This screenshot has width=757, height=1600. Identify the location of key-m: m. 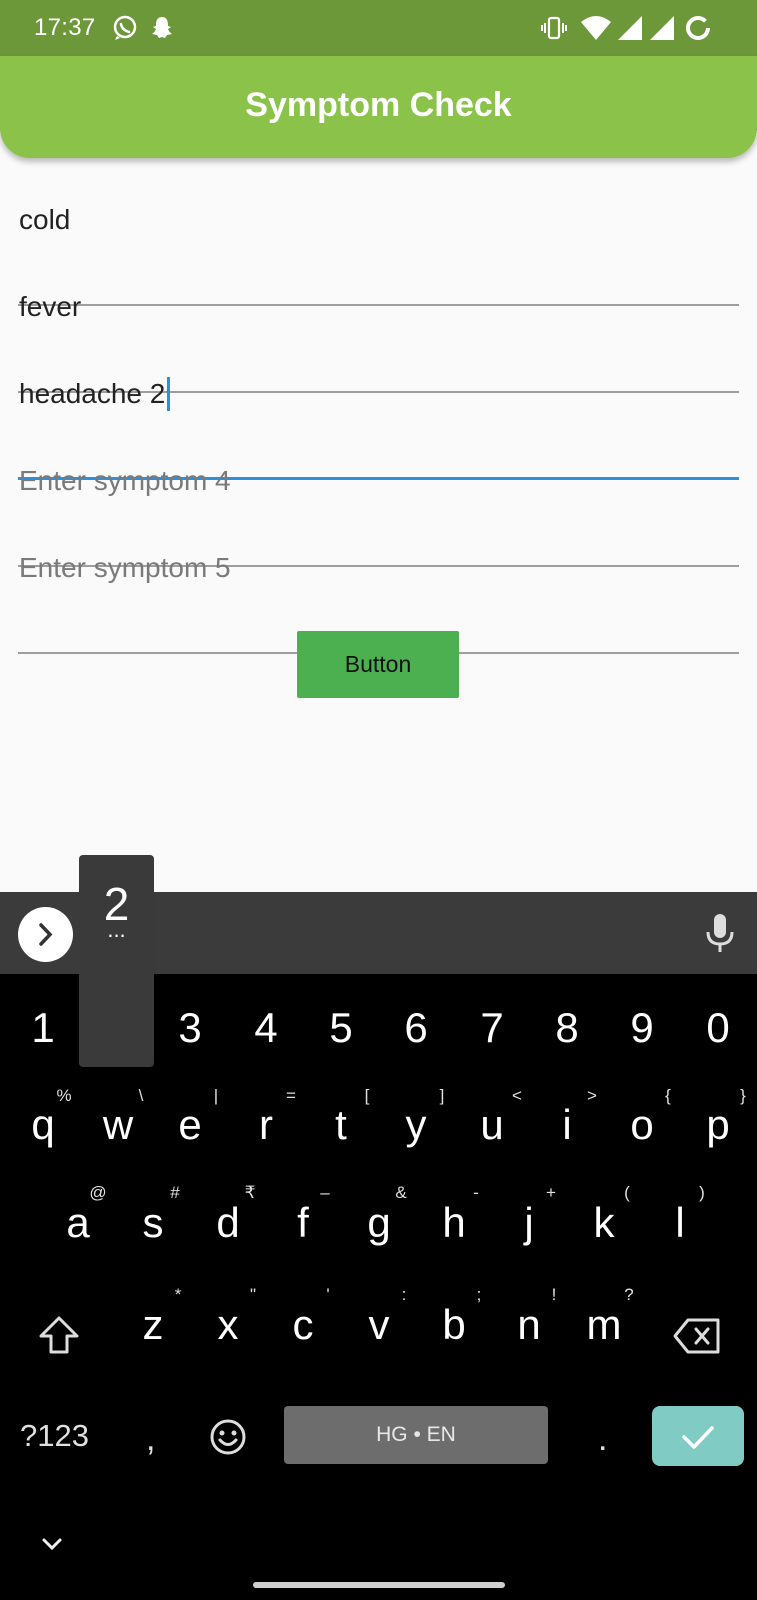
(604, 1325).